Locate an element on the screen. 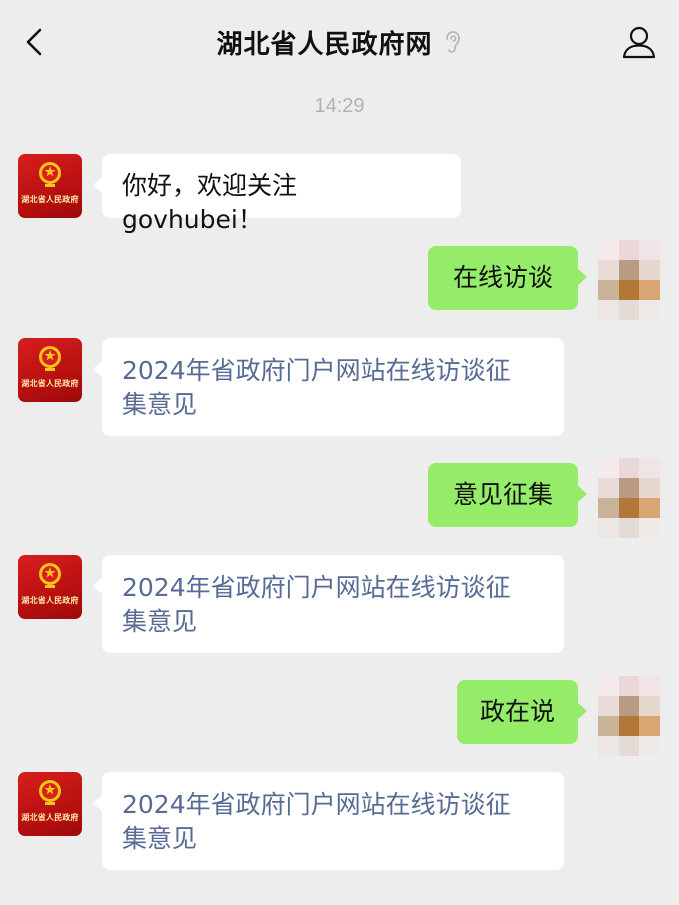 This screenshot has width=679, height=905. incoming-message: 你好，欢迎关注 govhubei！ is located at coordinates (277, 194).